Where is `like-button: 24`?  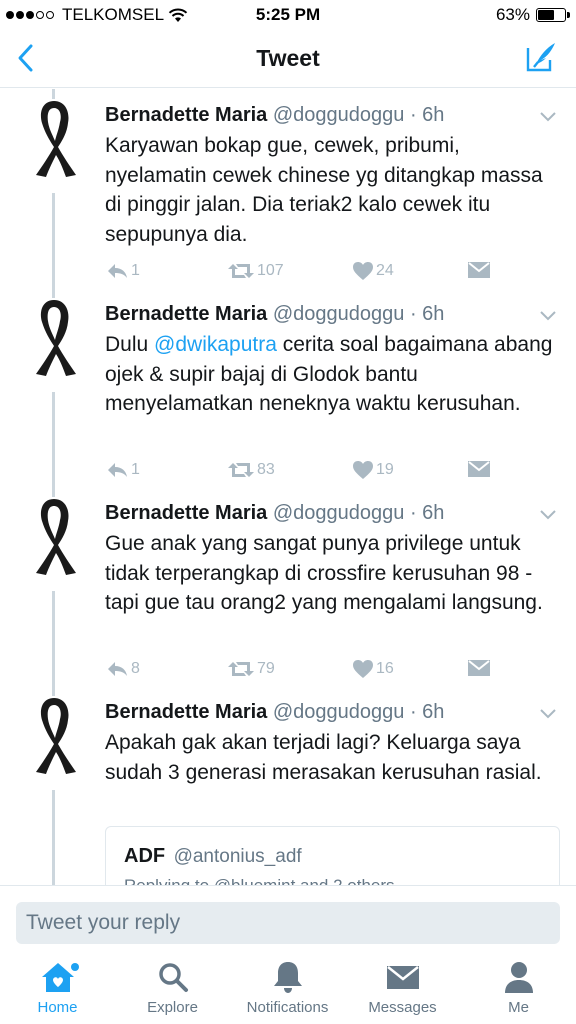
like-button: 24 is located at coordinates (373, 271).